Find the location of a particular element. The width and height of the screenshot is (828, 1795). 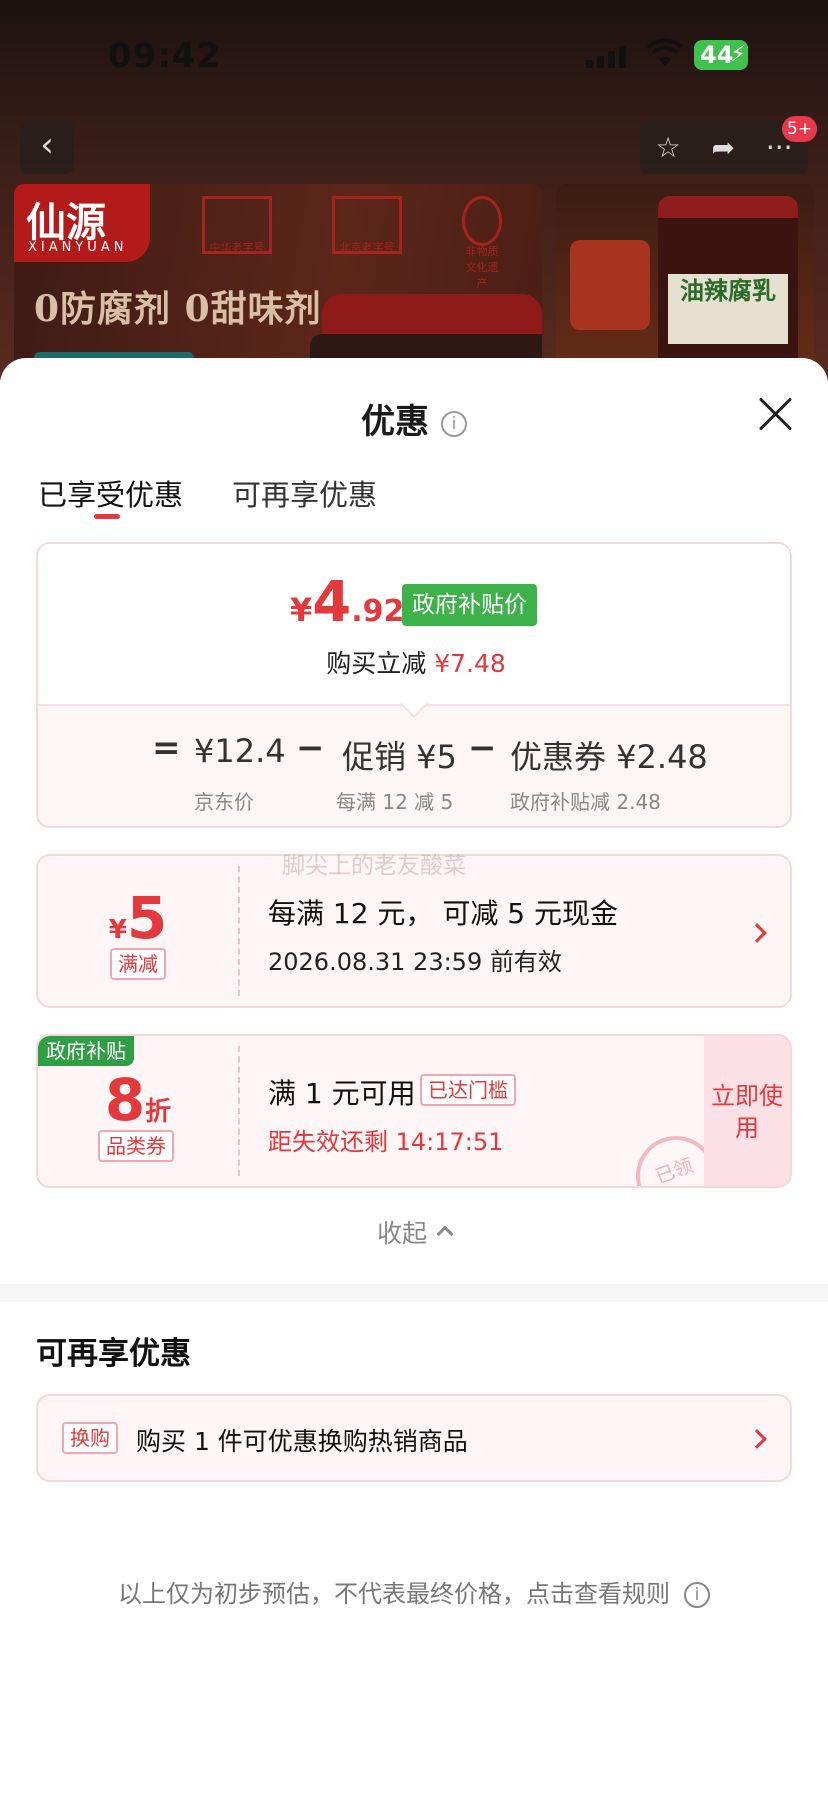

back-button: ‹ is located at coordinates (47, 147).